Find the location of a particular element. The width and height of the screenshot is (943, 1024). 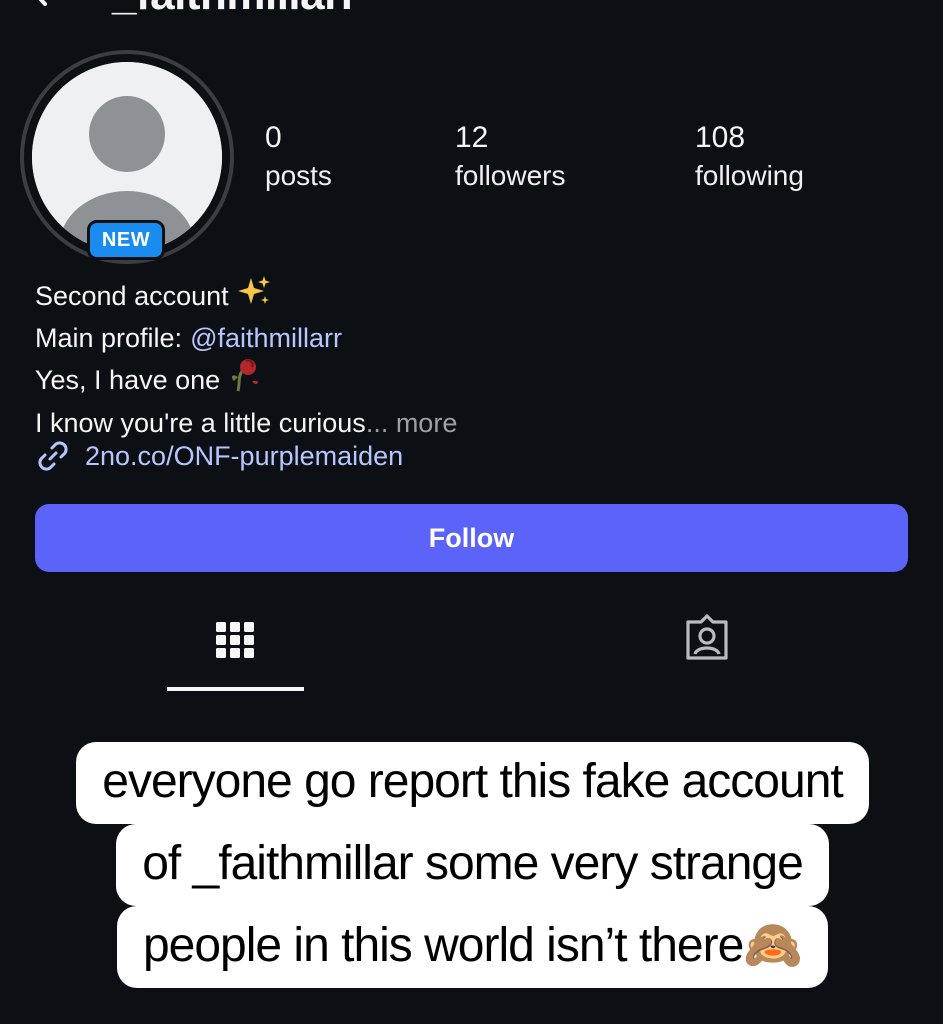

stat-label: followers is located at coordinates (510, 175).